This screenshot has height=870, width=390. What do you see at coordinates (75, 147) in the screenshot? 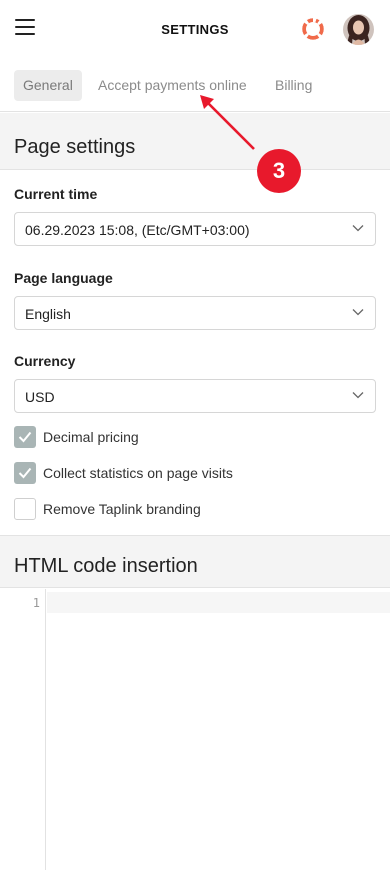
I see `page-settings-heading: Page settings` at bounding box center [75, 147].